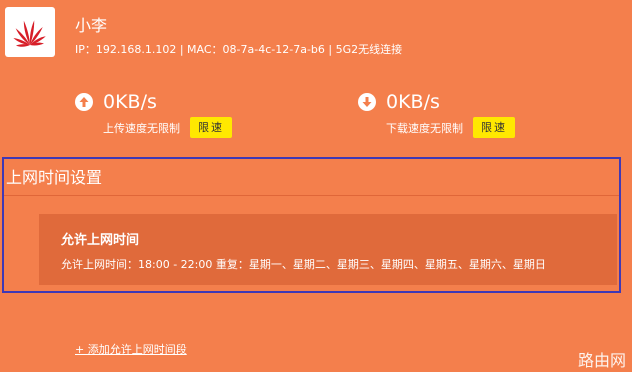 This screenshot has height=372, width=632. What do you see at coordinates (413, 102) in the screenshot?
I see `download-speed-value: 0KB/s` at bounding box center [413, 102].